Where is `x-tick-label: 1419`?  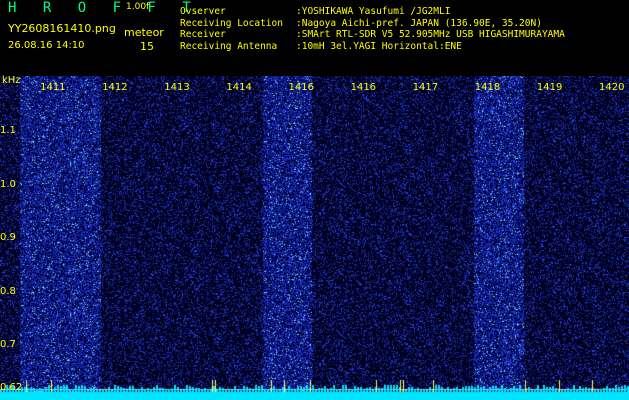 x-tick-label: 1419 is located at coordinates (549, 87).